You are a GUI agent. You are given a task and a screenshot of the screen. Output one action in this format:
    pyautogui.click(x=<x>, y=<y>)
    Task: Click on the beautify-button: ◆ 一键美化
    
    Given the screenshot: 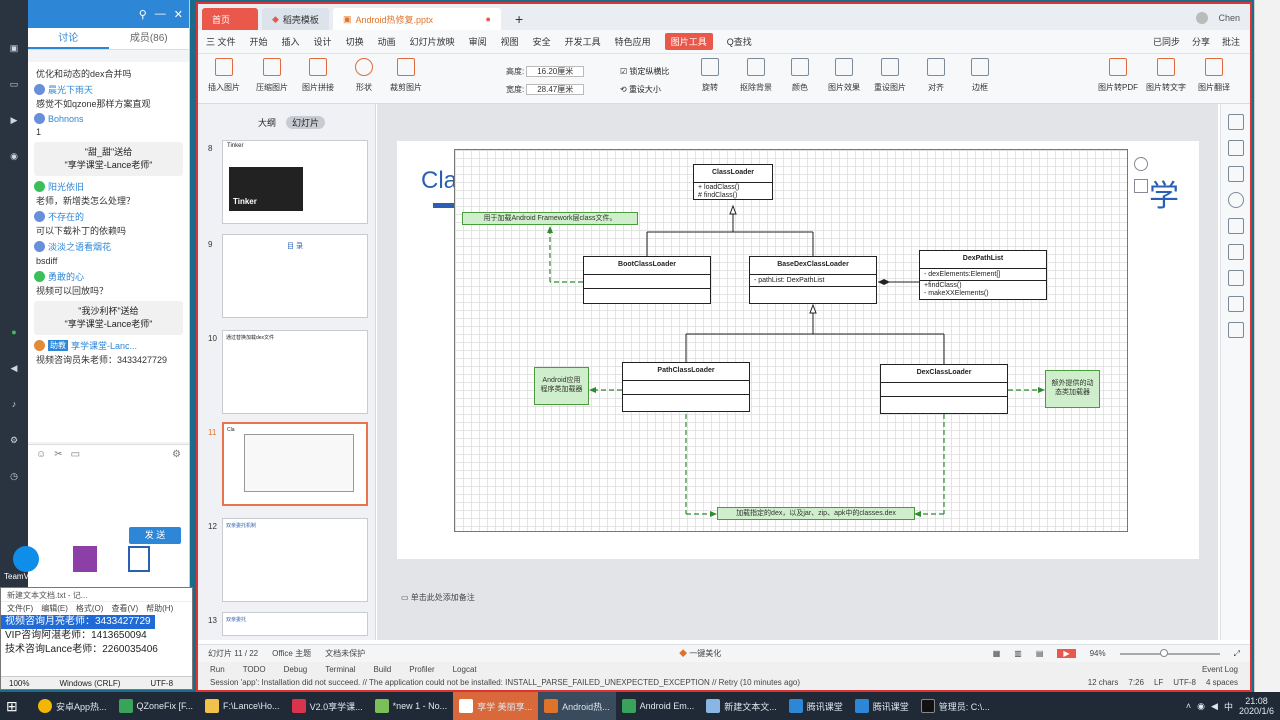 What is the action you would take?
    pyautogui.click(x=700, y=653)
    